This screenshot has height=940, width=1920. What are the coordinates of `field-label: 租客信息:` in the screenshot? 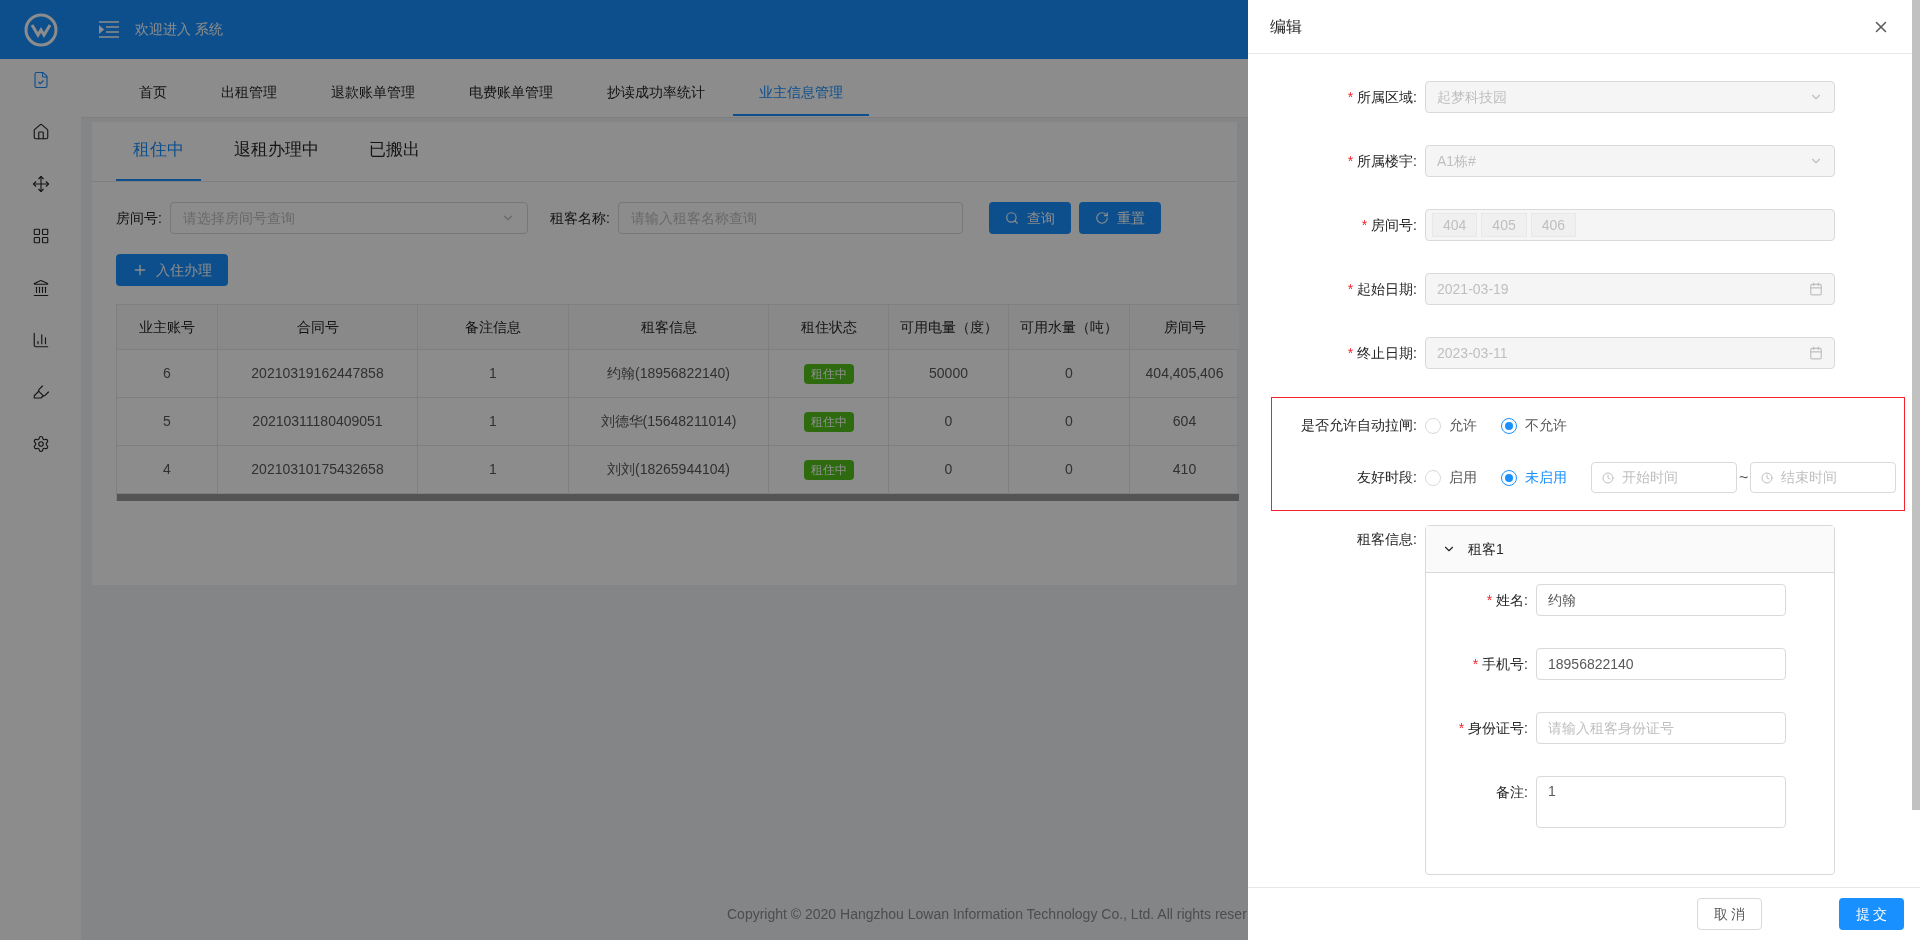 It's located at (1387, 539).